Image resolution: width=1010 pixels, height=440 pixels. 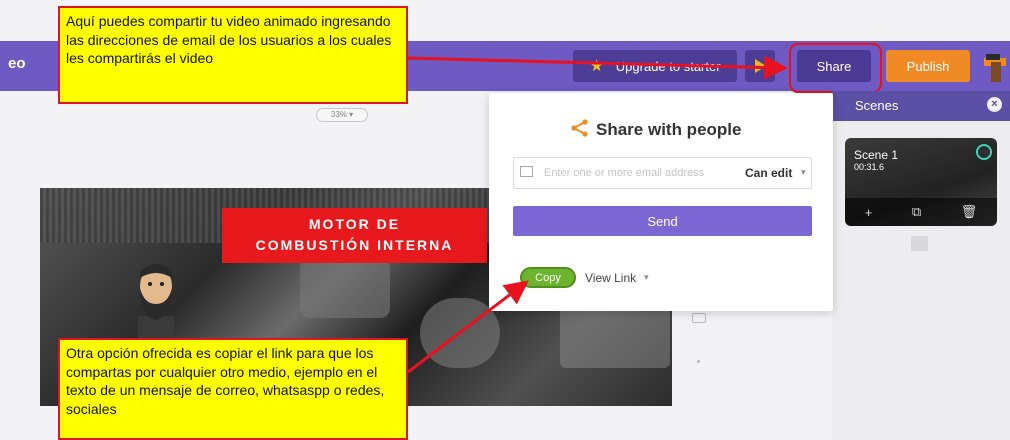 What do you see at coordinates (354, 245) in the screenshot?
I see `title-line-2: COMBUSTIÓN INTERNA` at bounding box center [354, 245].